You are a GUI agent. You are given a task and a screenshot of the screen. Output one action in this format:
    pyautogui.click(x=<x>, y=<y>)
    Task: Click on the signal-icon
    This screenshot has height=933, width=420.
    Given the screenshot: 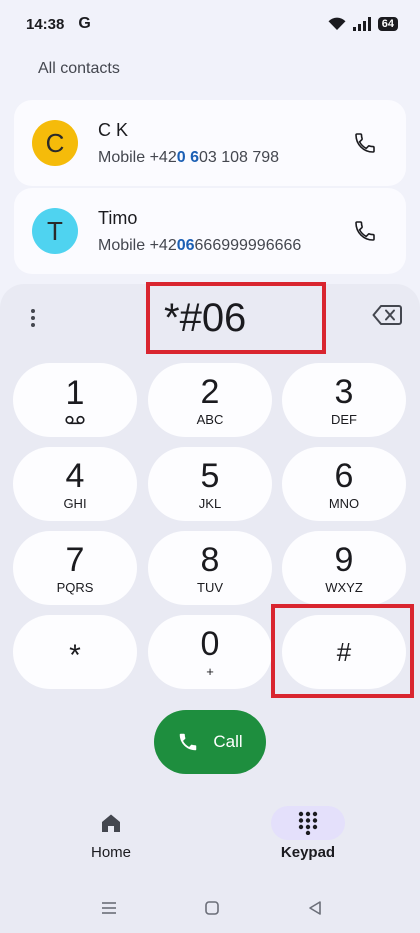 What is the action you would take?
    pyautogui.click(x=361, y=24)
    